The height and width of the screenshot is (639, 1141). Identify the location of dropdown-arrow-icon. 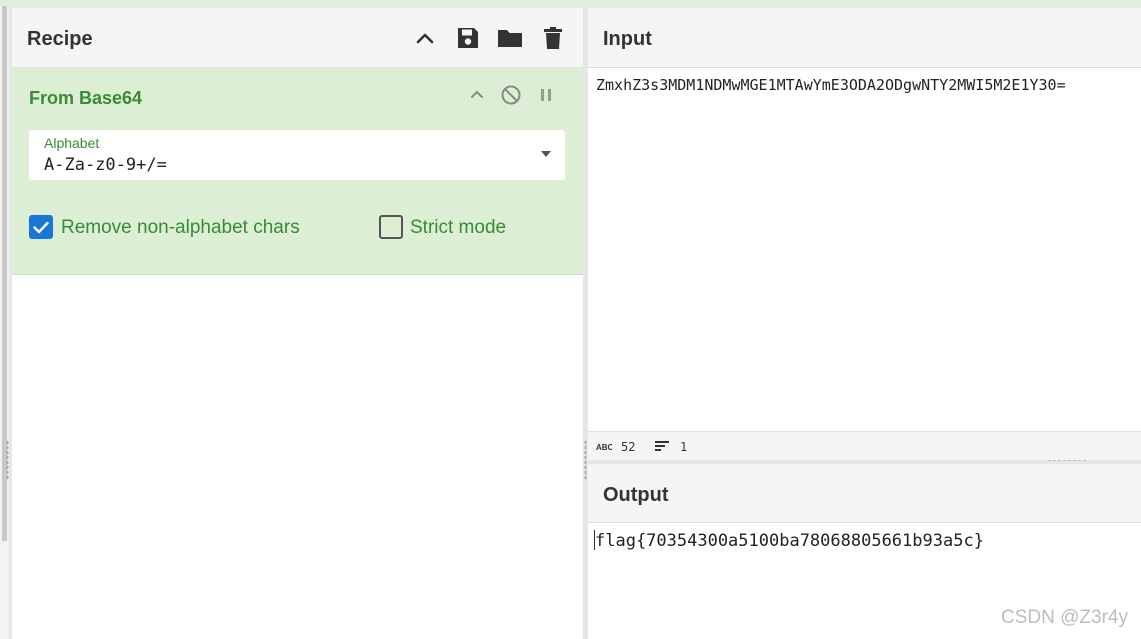
(546, 154).